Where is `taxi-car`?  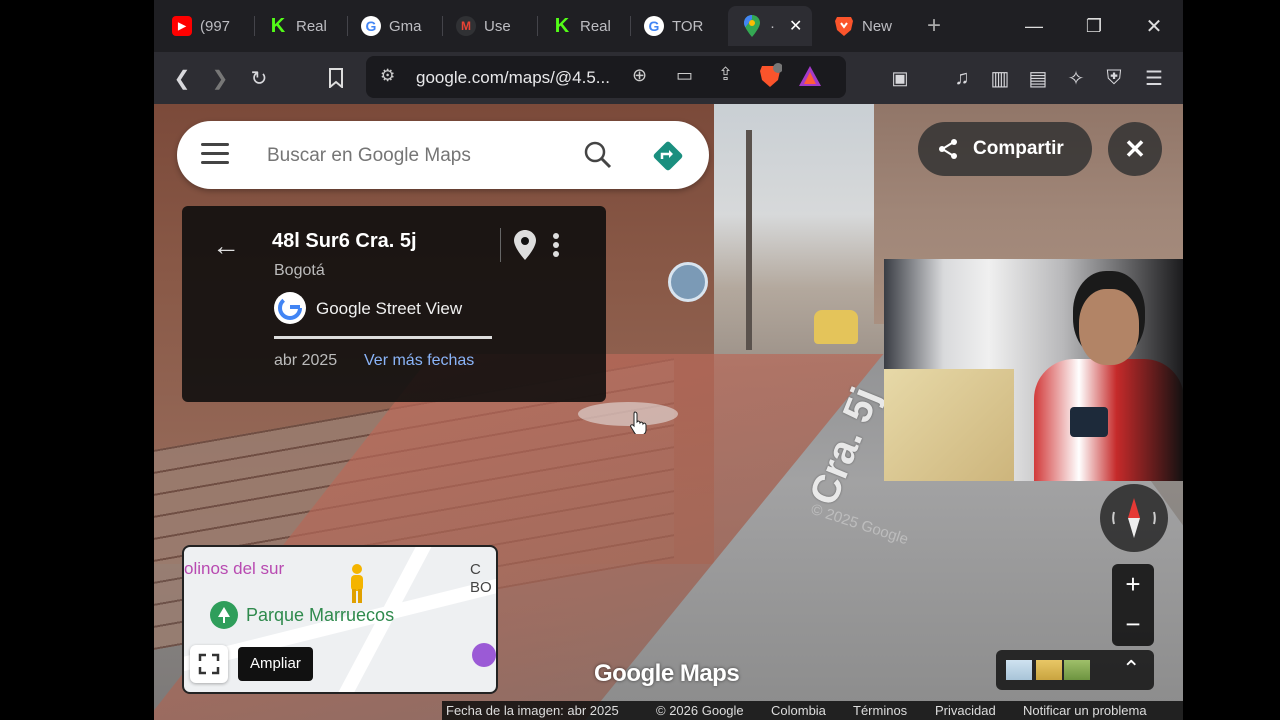
taxi-car is located at coordinates (836, 327).